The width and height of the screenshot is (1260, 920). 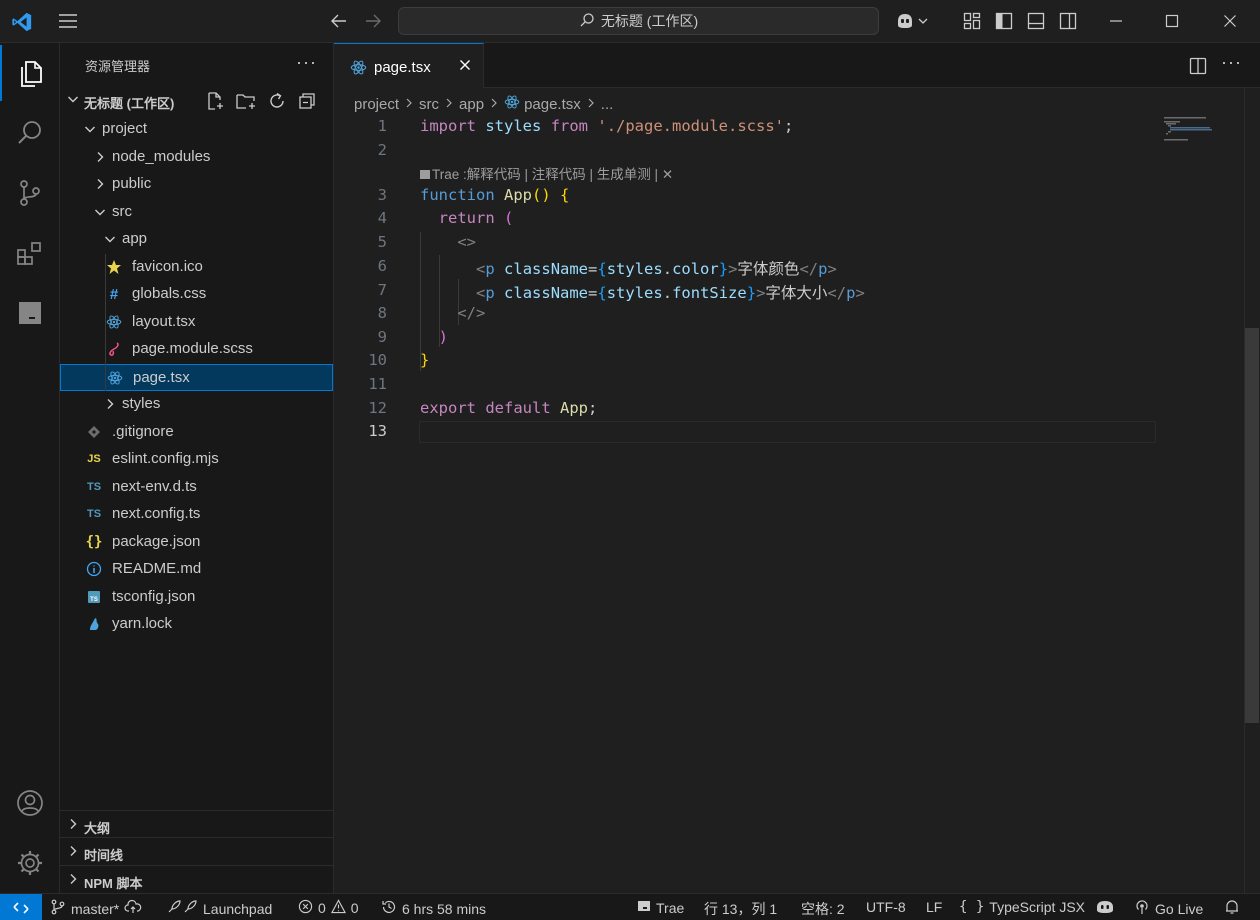 I want to click on close-icon: ✕, so click(x=667, y=174).